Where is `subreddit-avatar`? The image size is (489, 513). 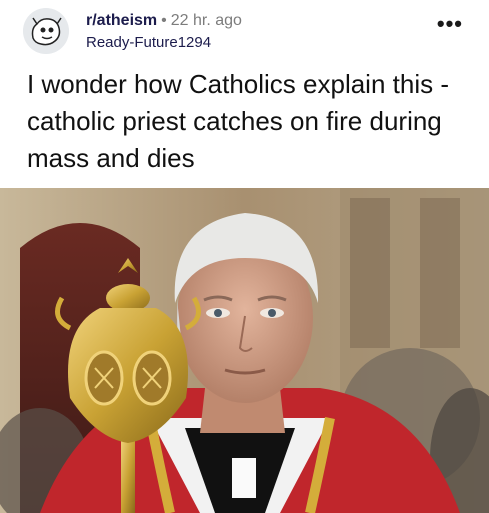
subreddit-avatar is located at coordinates (46, 31).